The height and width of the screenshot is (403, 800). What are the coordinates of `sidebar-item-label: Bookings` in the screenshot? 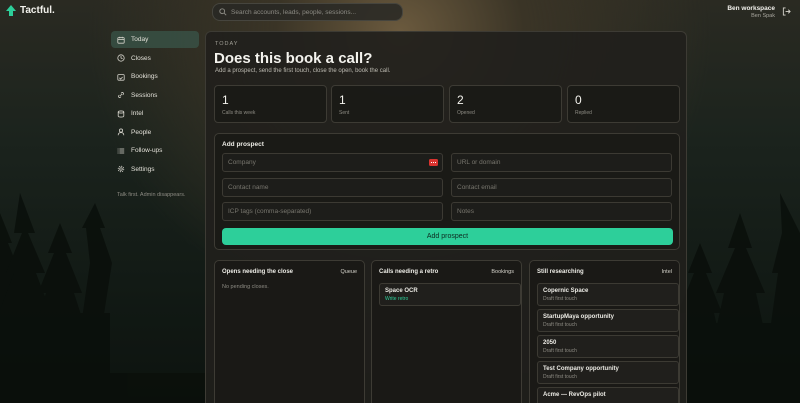 It's located at (144, 76).